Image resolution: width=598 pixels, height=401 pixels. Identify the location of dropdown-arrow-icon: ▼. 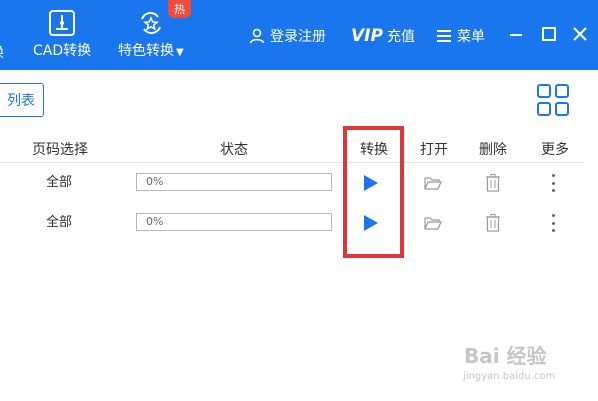
(180, 52).